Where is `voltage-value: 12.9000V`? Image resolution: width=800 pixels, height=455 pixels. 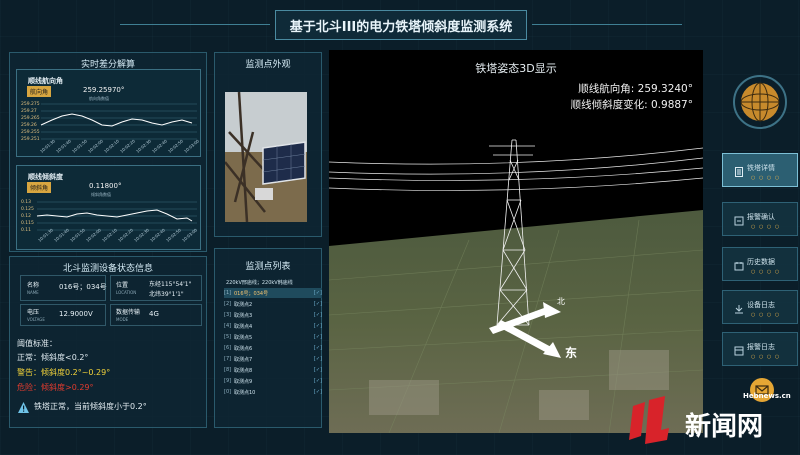 voltage-value: 12.9000V is located at coordinates (76, 314).